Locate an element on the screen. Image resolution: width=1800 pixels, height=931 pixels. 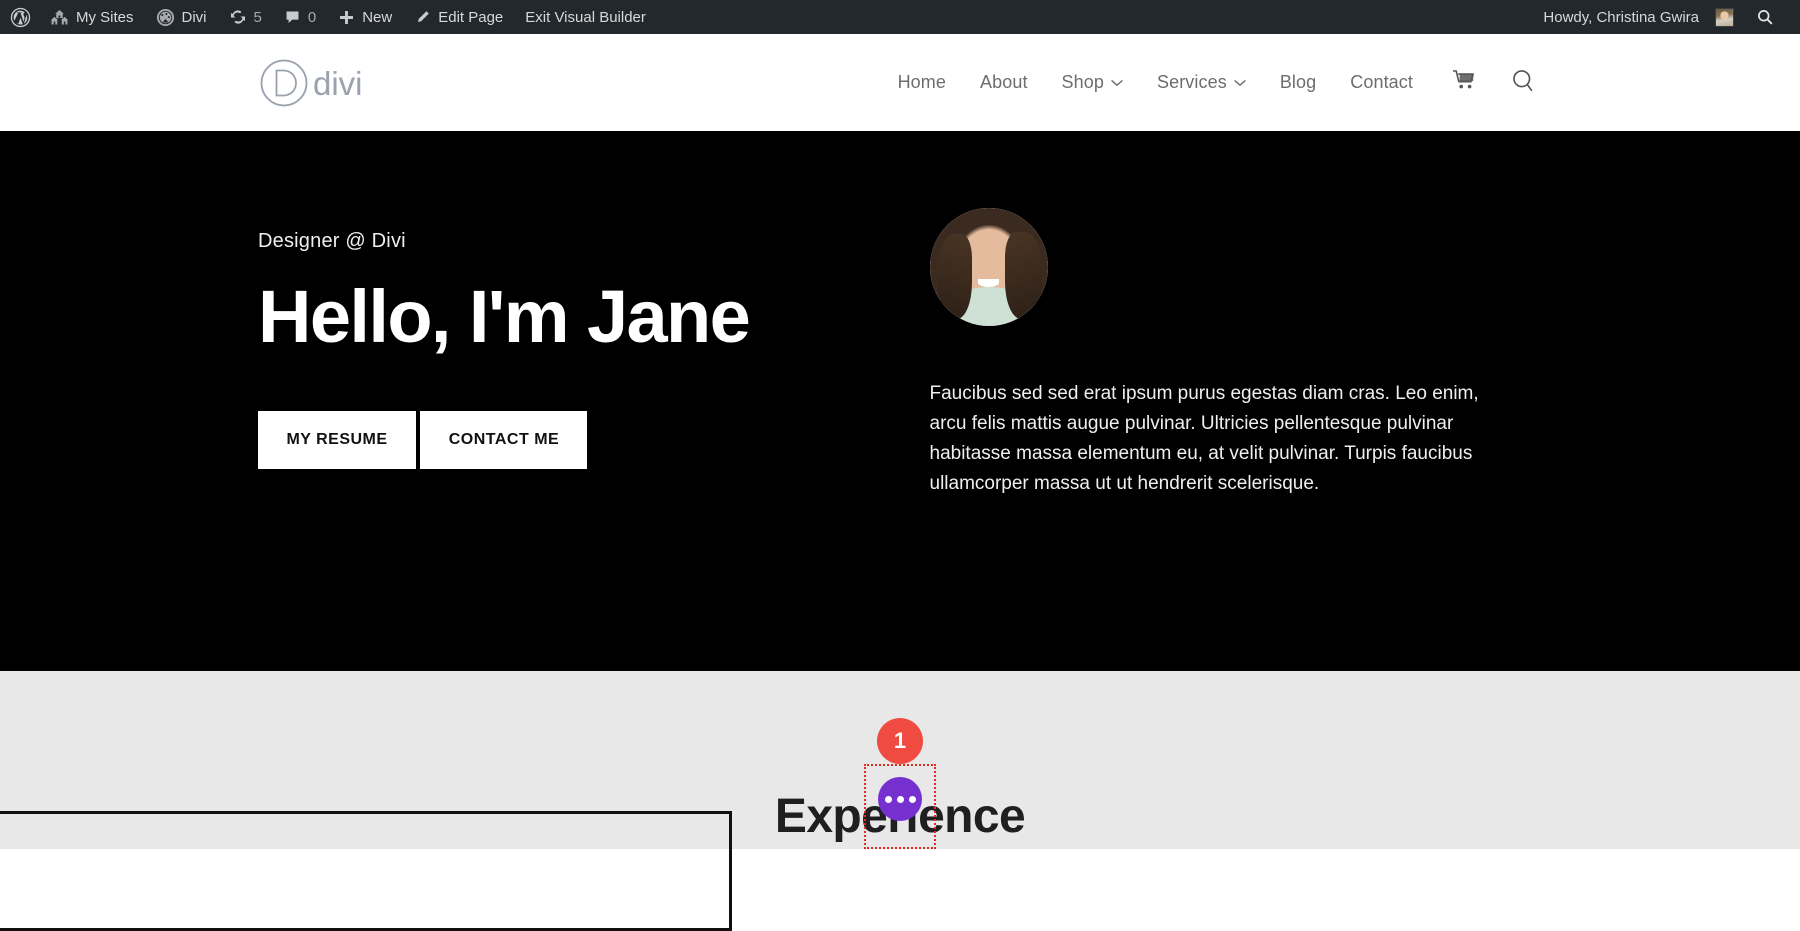
admin-bar-edit-page: Edit Page is located at coordinates (458, 17).